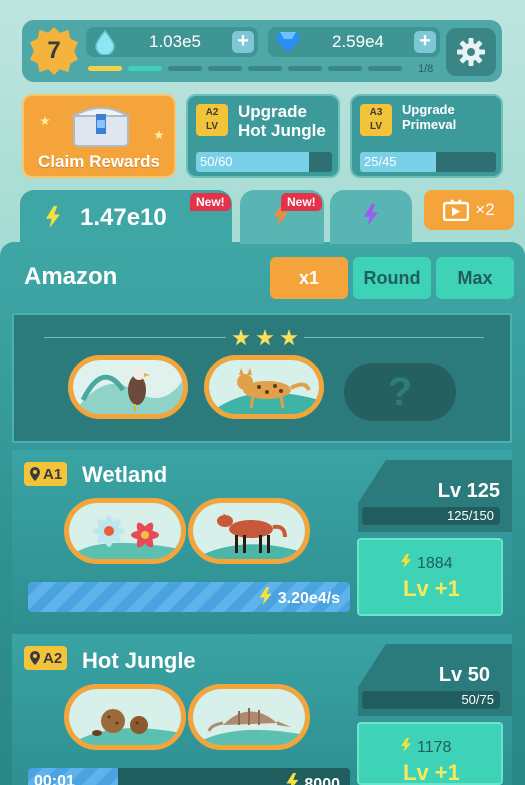  I want to click on add-gems-button: +, so click(425, 42).